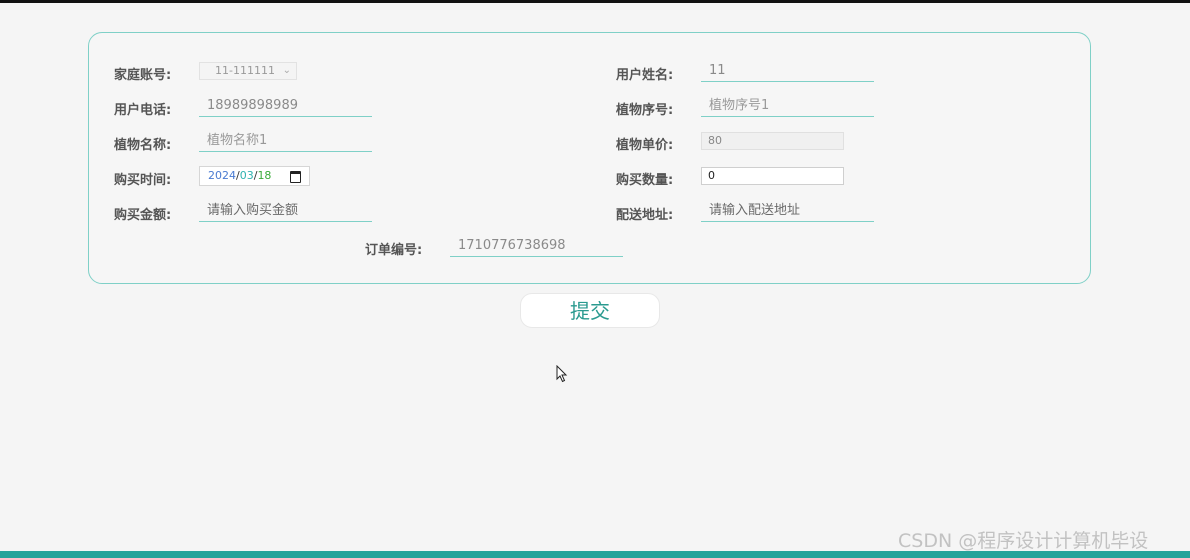 The height and width of the screenshot is (558, 1190). Describe the element at coordinates (143, 215) in the screenshot. I see `purchase-amount-label: 购买金额:` at that location.